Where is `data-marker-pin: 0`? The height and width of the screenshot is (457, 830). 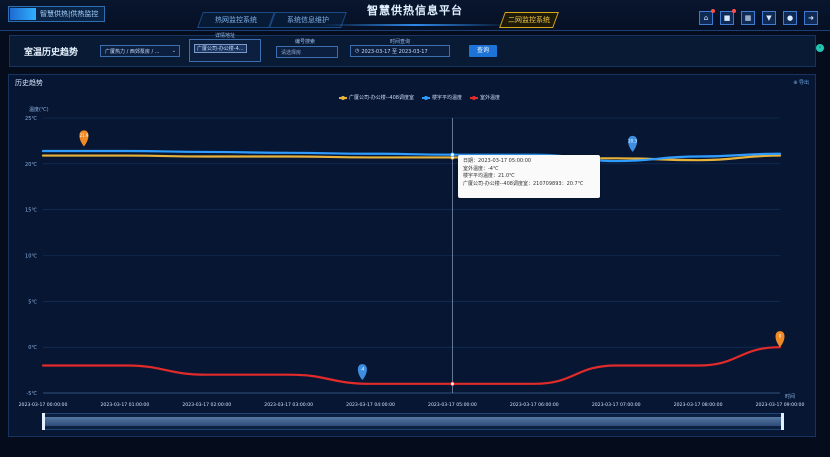
data-marker-pin: 0 is located at coordinates (780, 339).